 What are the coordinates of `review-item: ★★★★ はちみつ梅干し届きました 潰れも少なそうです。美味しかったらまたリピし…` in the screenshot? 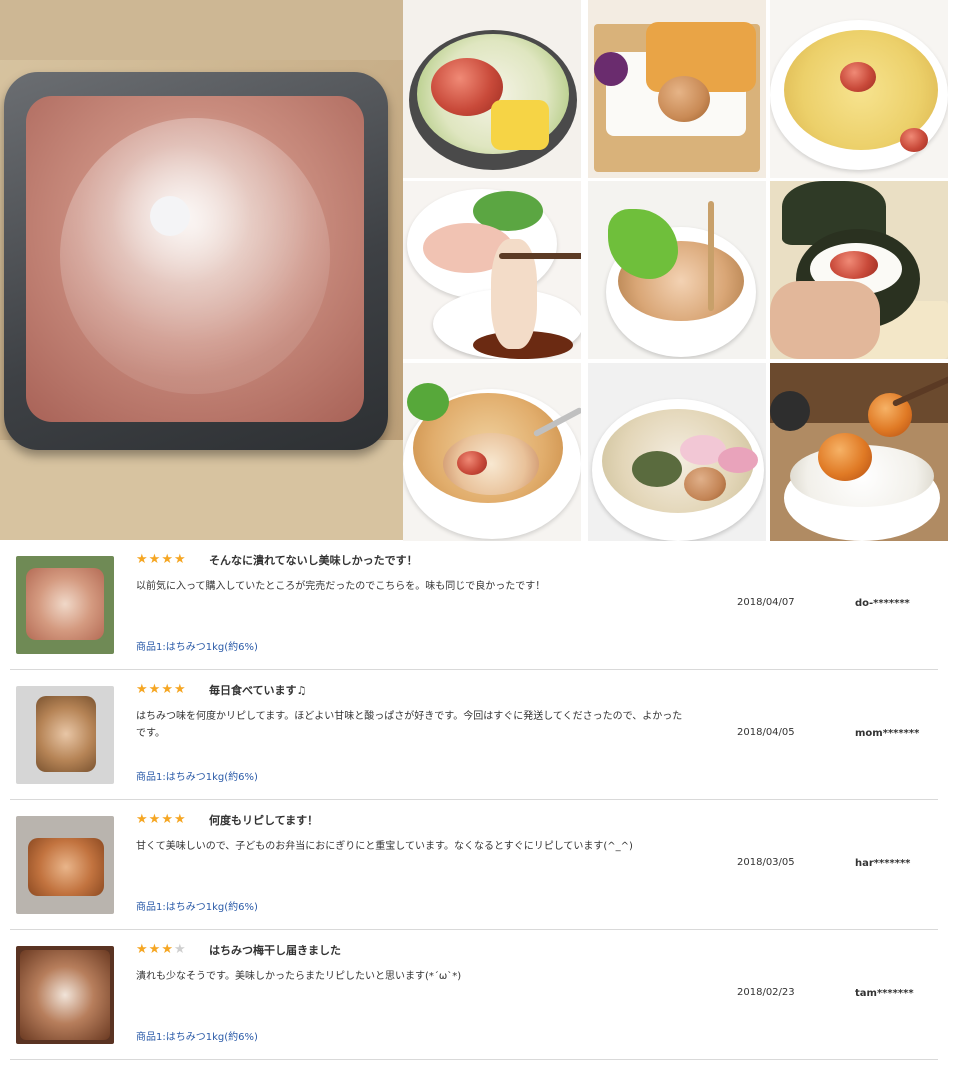 It's located at (474, 995).